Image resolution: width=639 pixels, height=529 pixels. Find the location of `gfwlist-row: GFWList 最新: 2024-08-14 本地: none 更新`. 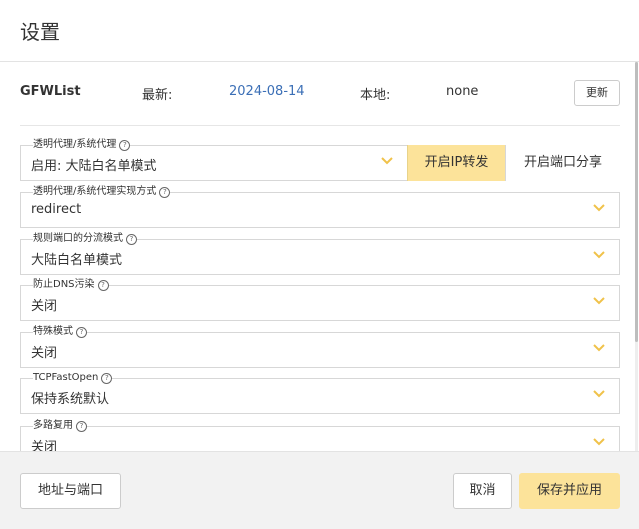

gfwlist-row: GFWList 最新: 2024-08-14 本地: none 更新 is located at coordinates (320, 94).